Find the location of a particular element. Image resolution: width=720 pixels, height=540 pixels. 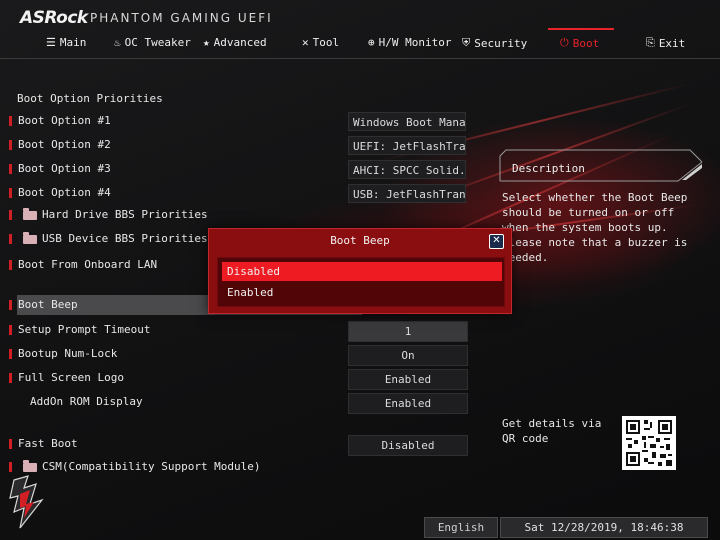

shield-icon: ⛨ is located at coordinates (466, 42).